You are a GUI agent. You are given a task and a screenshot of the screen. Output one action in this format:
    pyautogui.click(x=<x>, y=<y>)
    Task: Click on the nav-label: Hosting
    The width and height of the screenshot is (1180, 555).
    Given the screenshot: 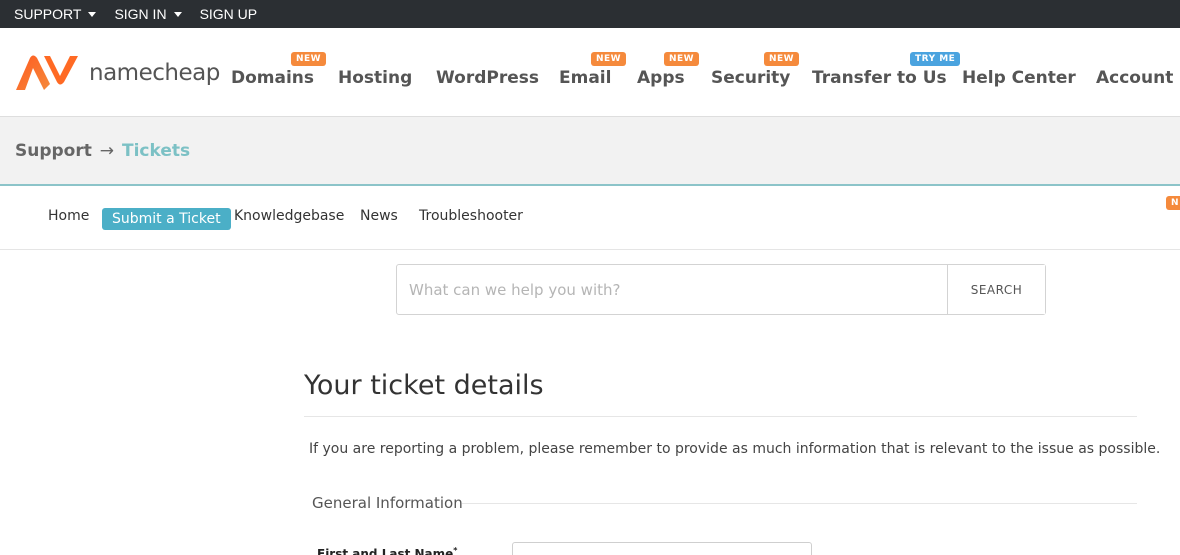 What is the action you would take?
    pyautogui.click(x=375, y=78)
    